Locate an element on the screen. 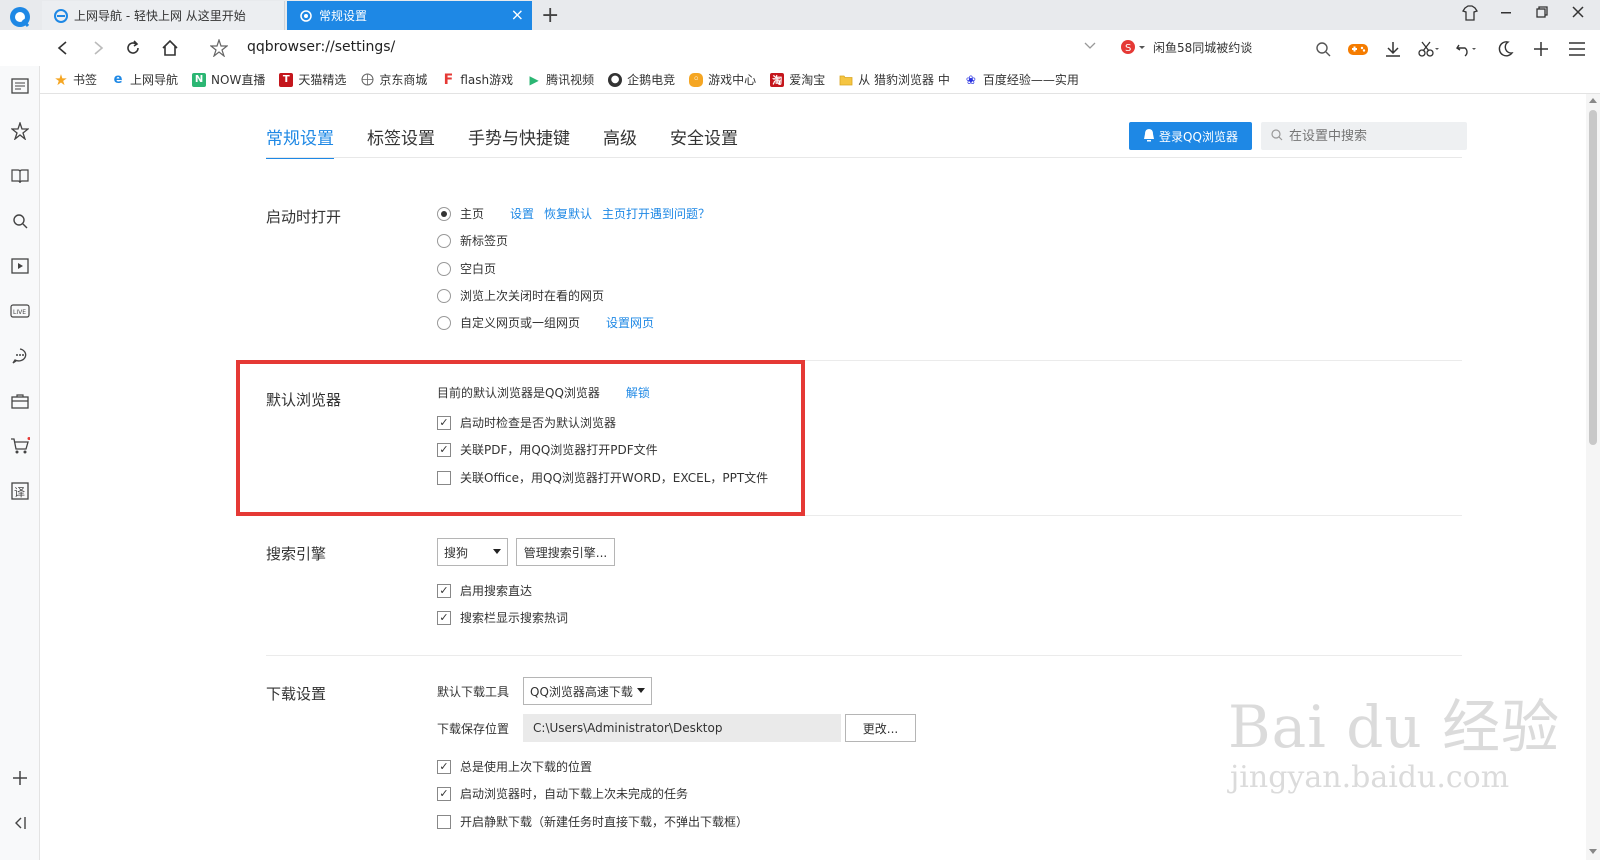 The width and height of the screenshot is (1600, 860). bookmark-item: ▶ 腾讯视频 is located at coordinates (561, 79).